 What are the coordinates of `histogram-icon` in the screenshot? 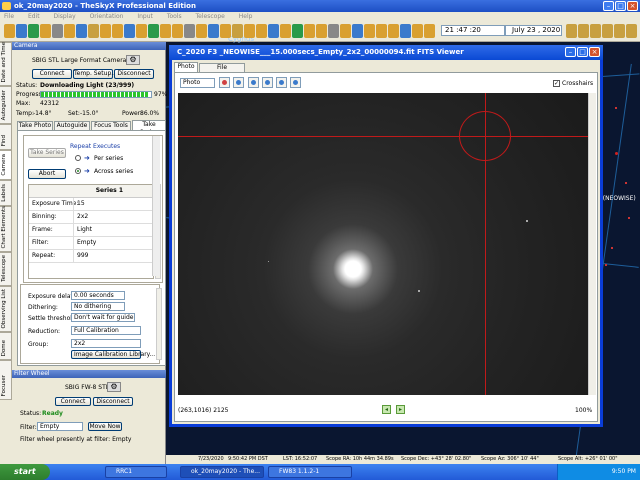 It's located at (224, 82).